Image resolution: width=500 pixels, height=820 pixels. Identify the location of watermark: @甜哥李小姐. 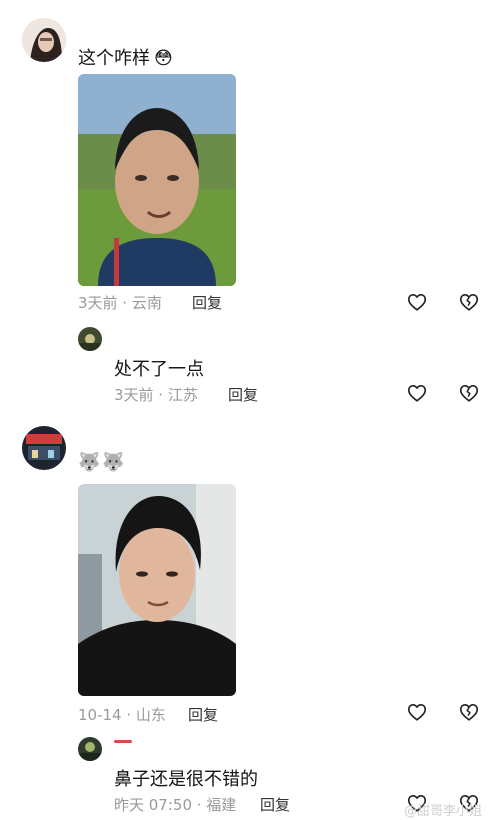
(443, 811).